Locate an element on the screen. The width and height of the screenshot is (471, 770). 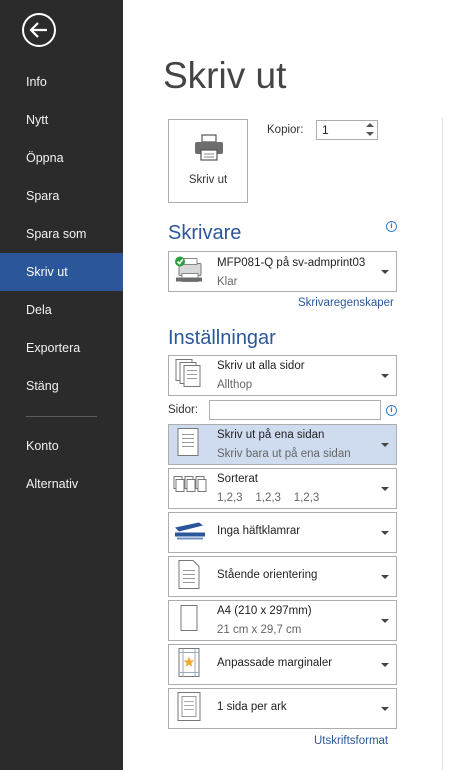
page-setup-link: Utskriftsformat is located at coordinates (351, 741).